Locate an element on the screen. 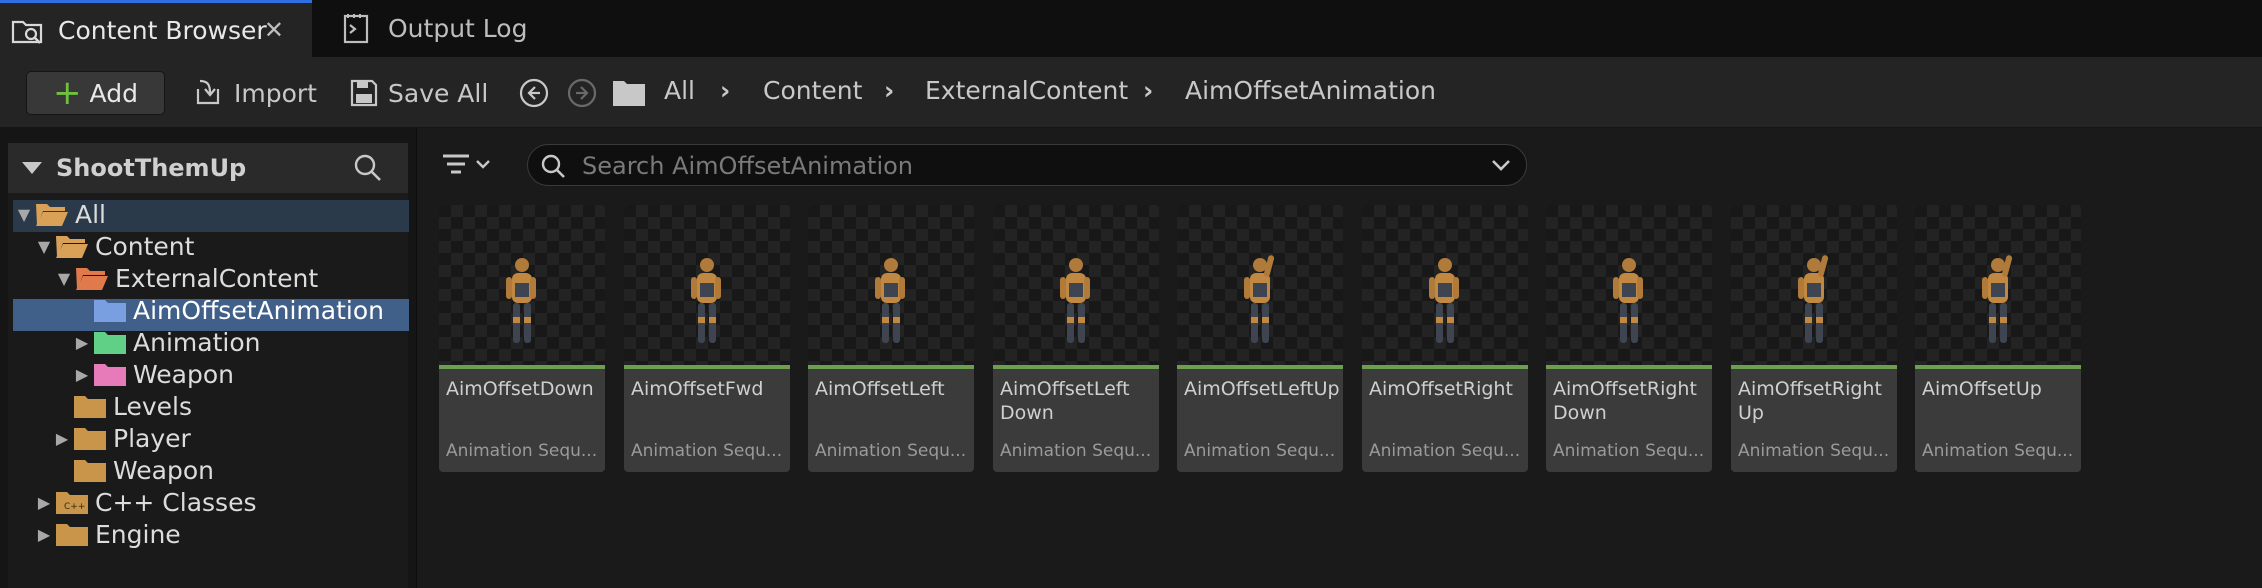 This screenshot has width=2262, height=588. save-all-button: Save All is located at coordinates (419, 93).